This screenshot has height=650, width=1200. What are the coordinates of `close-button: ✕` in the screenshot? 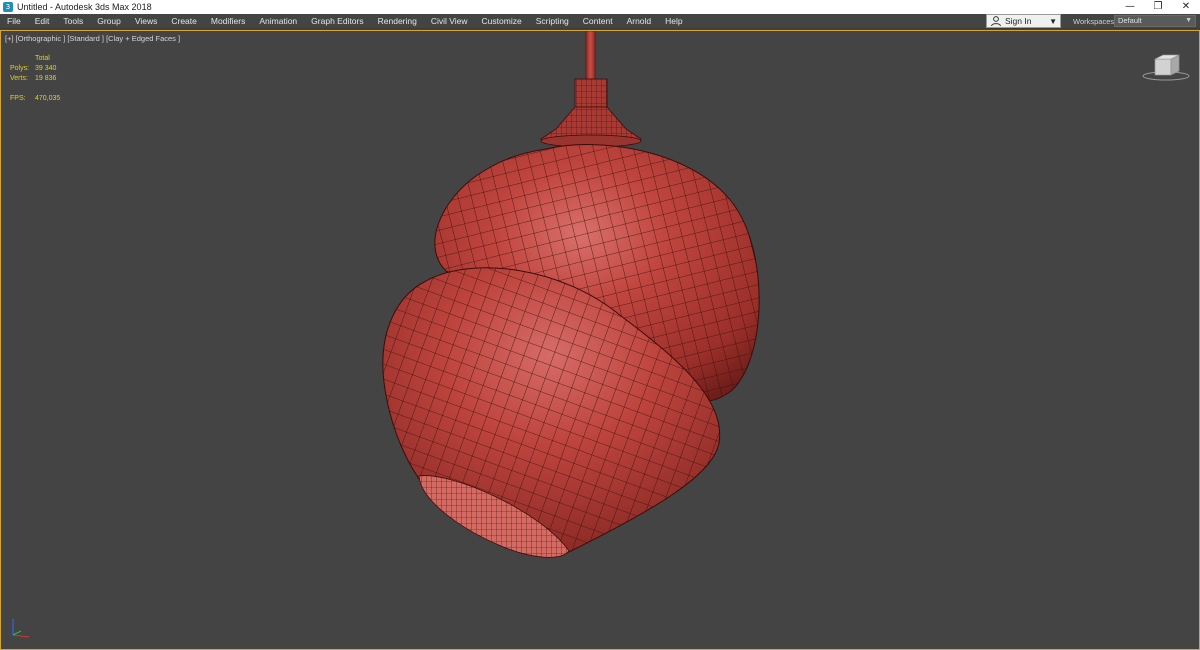 It's located at (1186, 7).